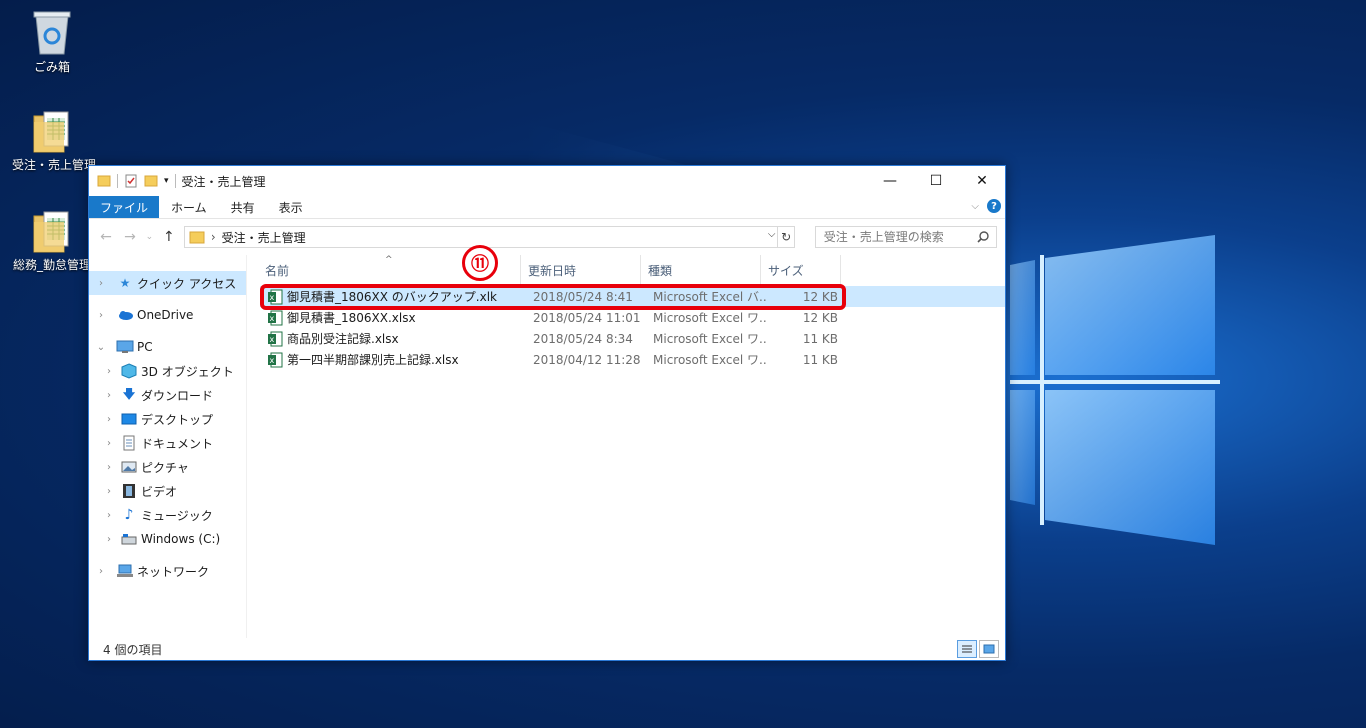 The image size is (1366, 728). What do you see at coordinates (223, 181) in the screenshot?
I see `window-title: 受注・売上管理` at bounding box center [223, 181].